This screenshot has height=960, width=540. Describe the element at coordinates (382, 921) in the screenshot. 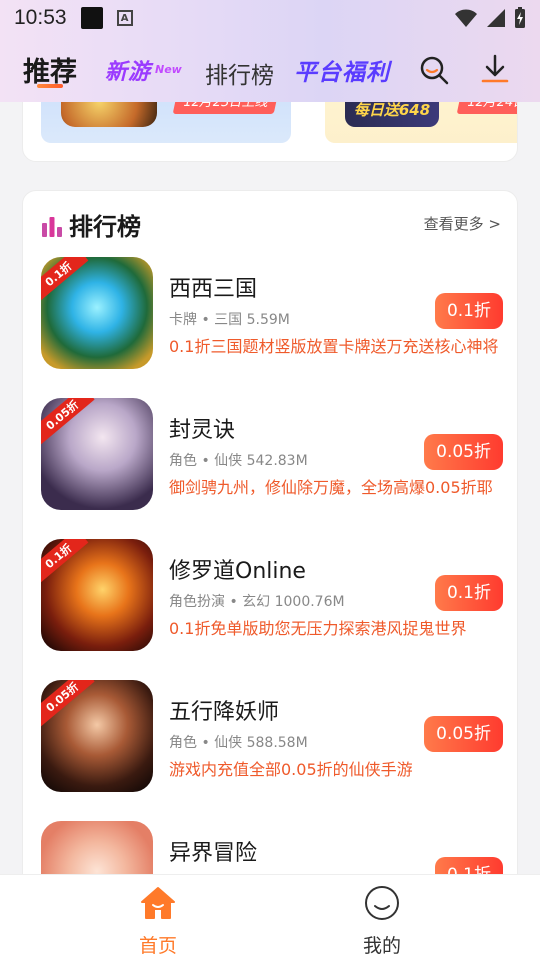

I see `bottom-nav-mine: 我的` at that location.